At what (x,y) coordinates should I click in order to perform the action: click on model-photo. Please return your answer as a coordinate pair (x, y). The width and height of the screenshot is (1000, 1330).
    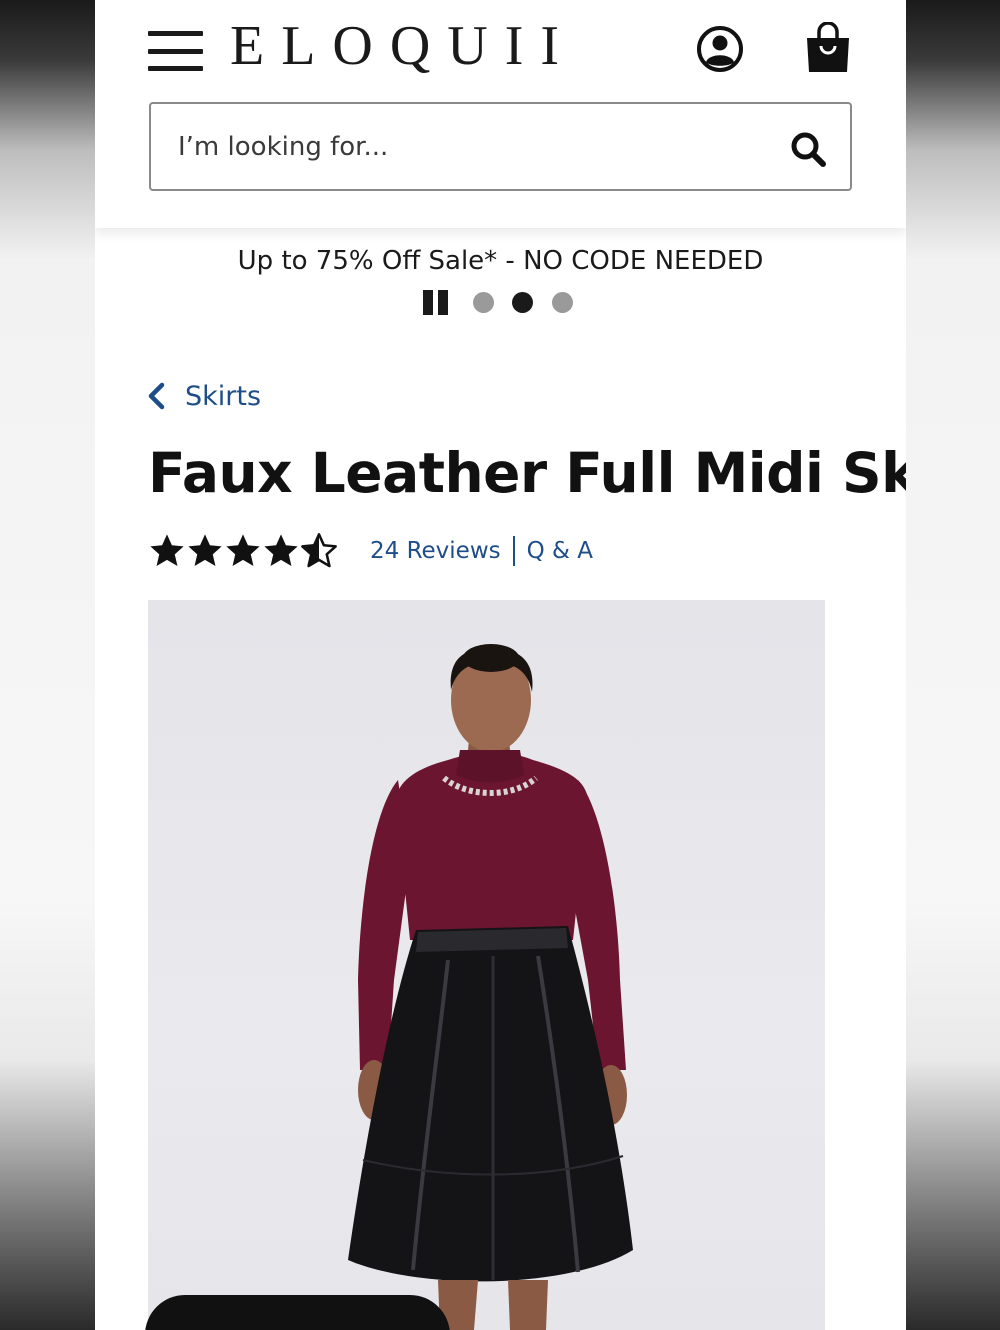
    Looking at the image, I should click on (490, 987).